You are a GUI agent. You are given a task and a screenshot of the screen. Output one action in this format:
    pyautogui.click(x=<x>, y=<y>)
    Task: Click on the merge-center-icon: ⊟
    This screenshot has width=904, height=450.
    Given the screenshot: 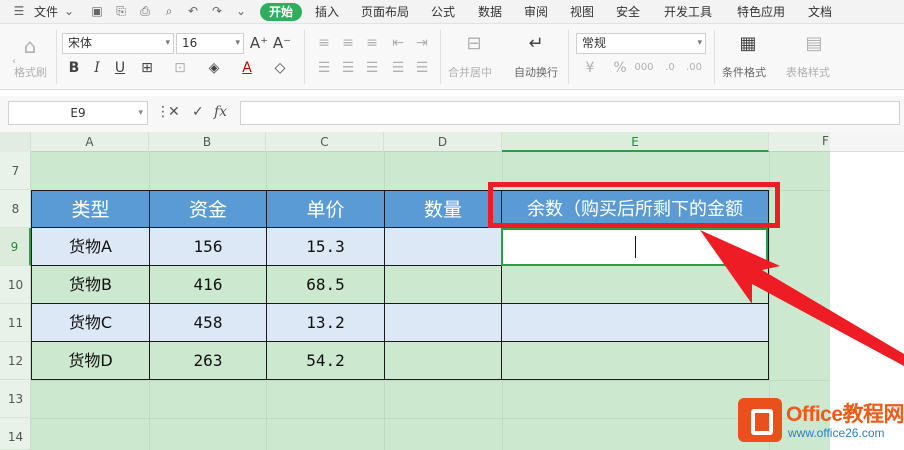 What is the action you would take?
    pyautogui.click(x=474, y=44)
    